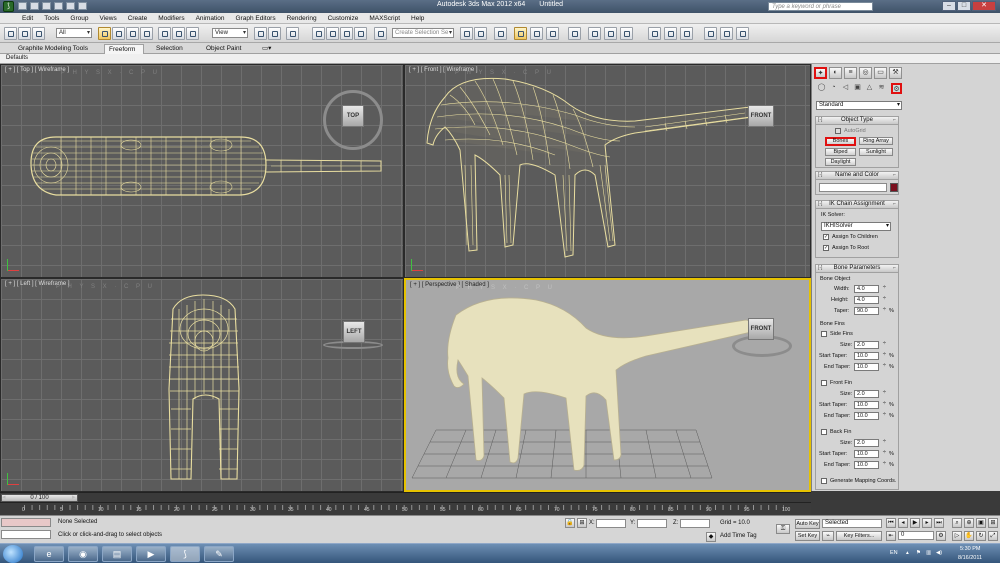  What do you see at coordinates (164, 33) in the screenshot?
I see `move-icon` at bounding box center [164, 33].